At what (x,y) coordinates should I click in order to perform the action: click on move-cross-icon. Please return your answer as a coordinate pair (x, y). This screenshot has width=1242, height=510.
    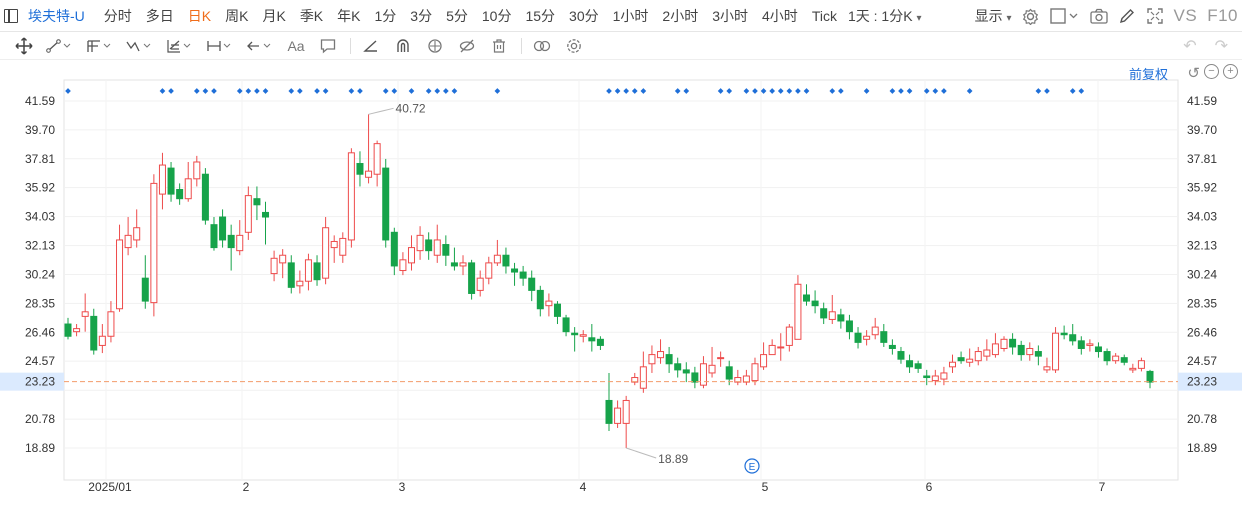
    Looking at the image, I should click on (24, 46).